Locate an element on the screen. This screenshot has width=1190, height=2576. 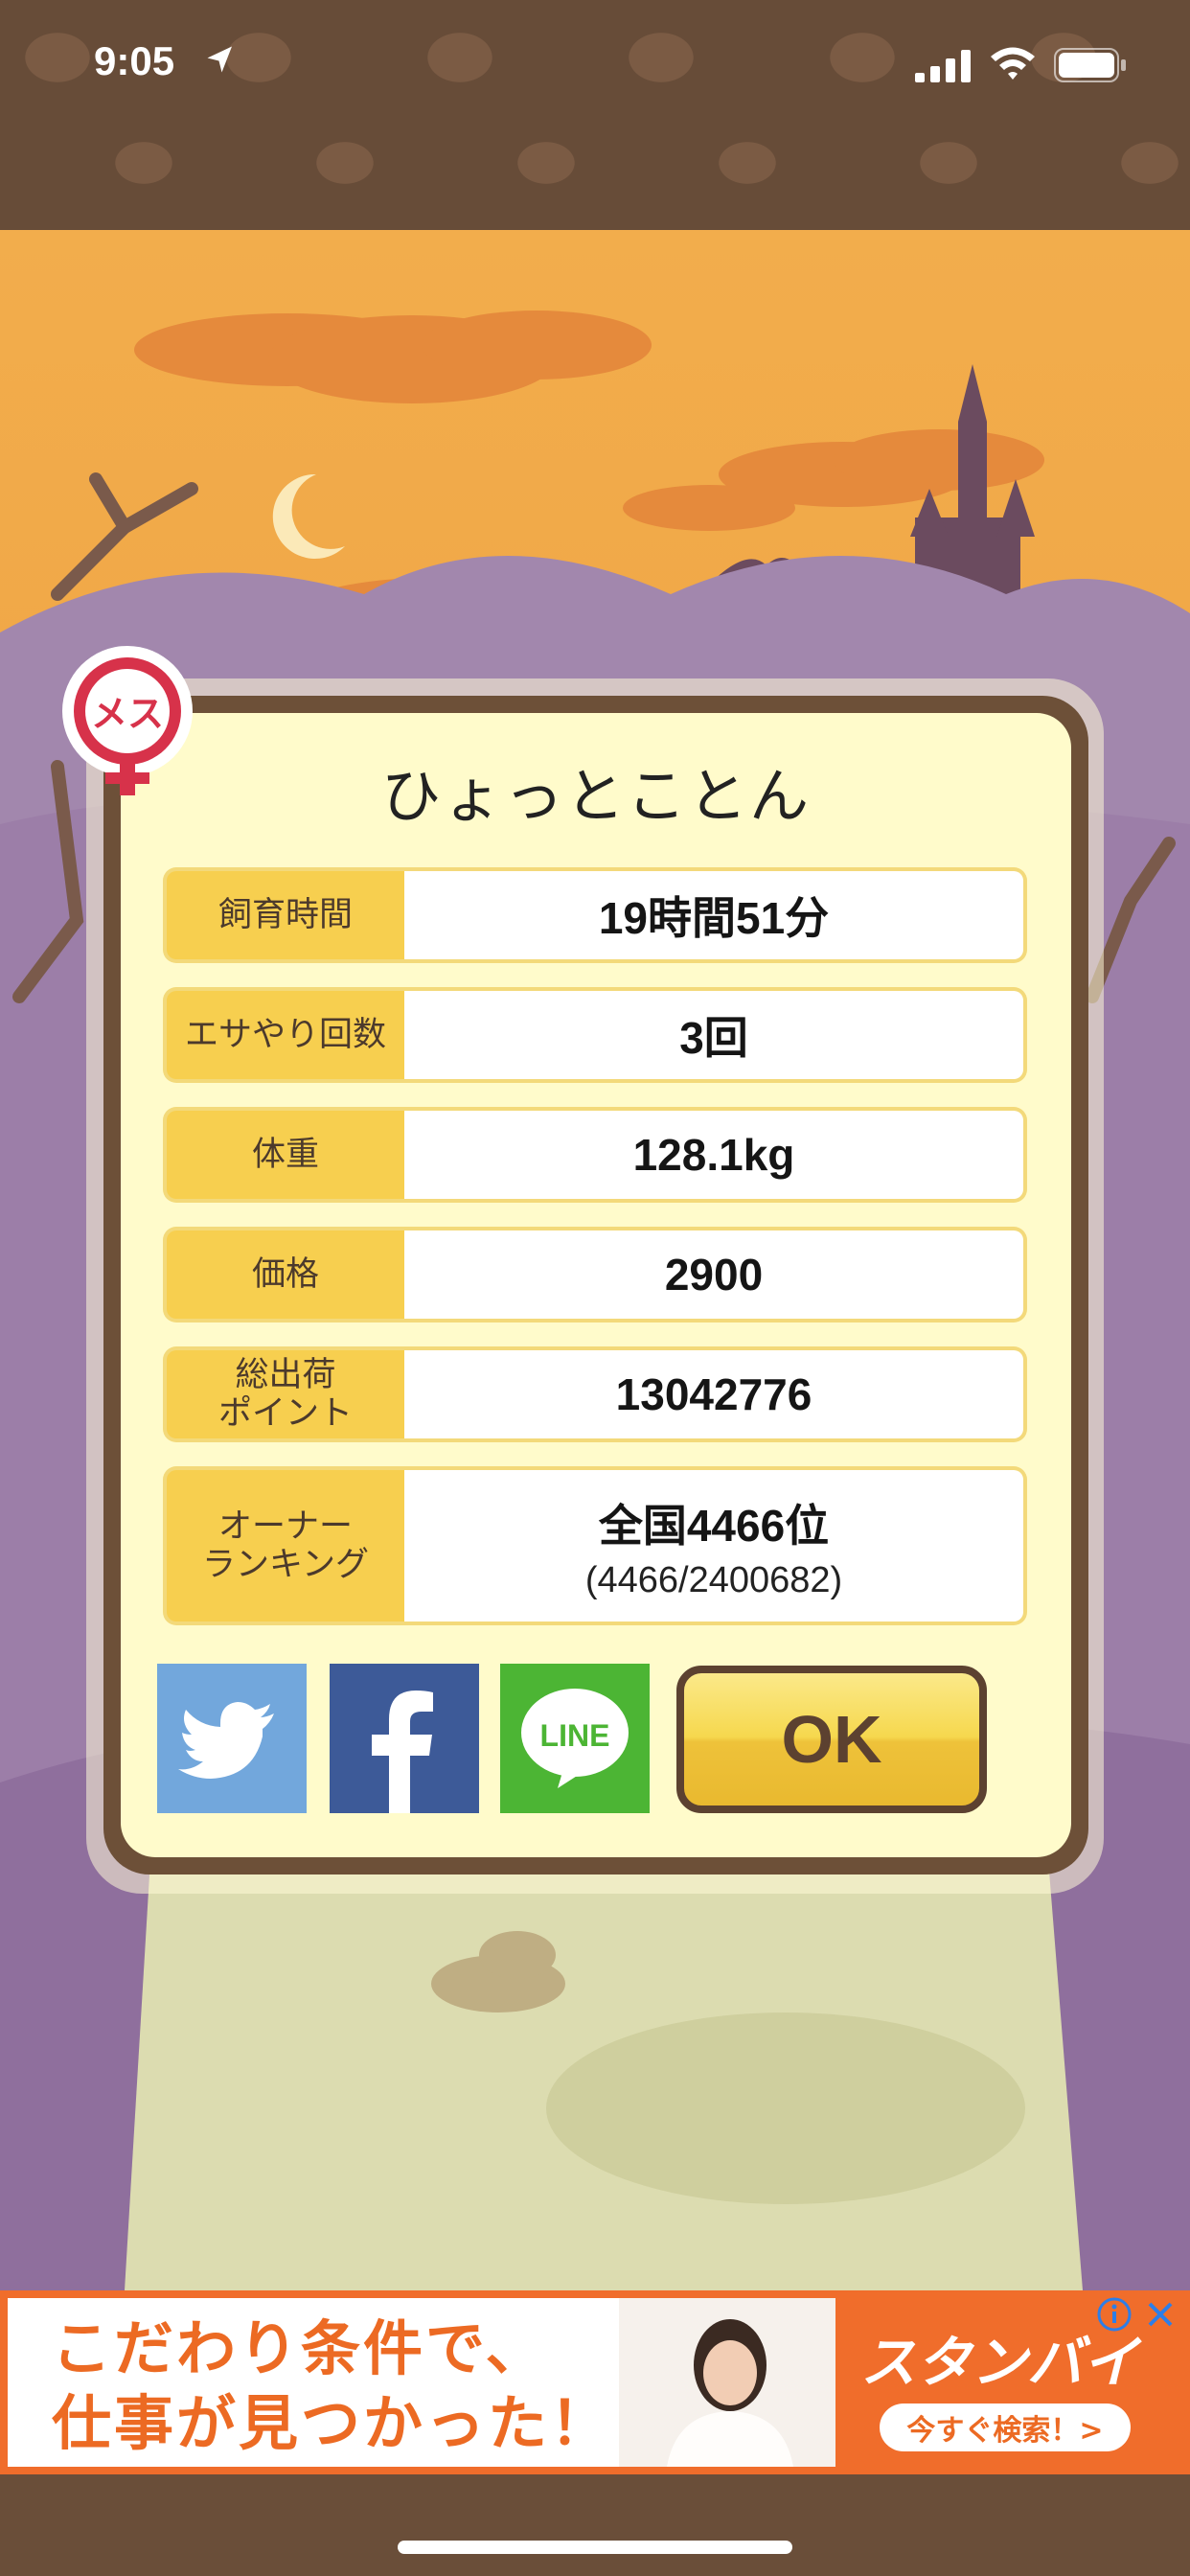
ad-info-icon is located at coordinates (1114, 2314).